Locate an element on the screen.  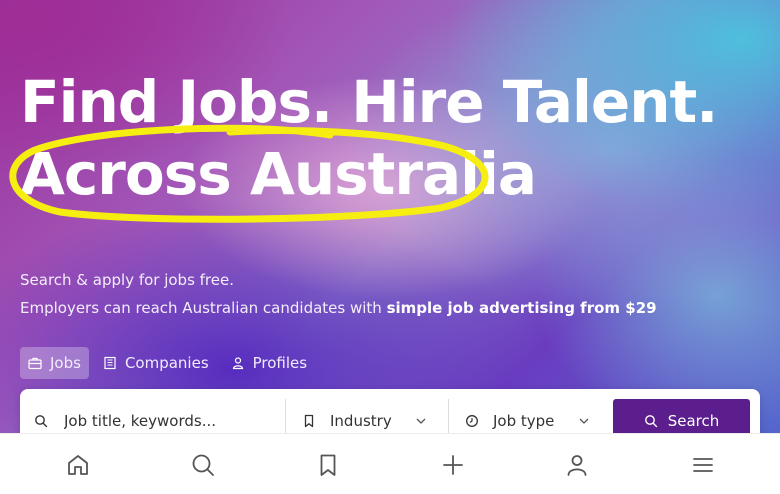
search-button-label: Search is located at coordinates (693, 421).